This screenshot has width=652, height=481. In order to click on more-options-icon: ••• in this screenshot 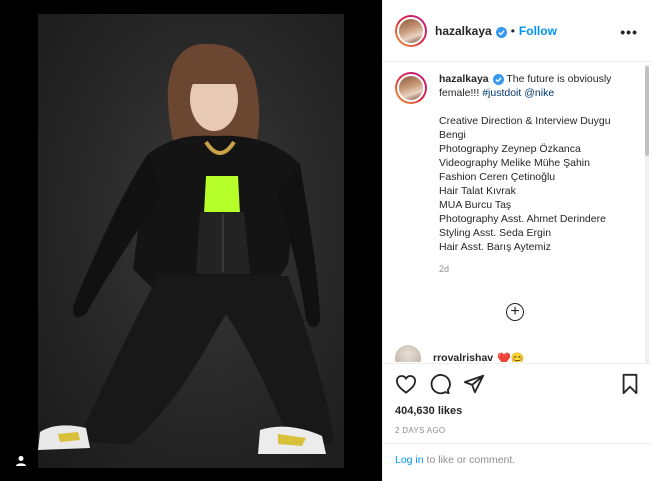, I will do `click(629, 32)`.